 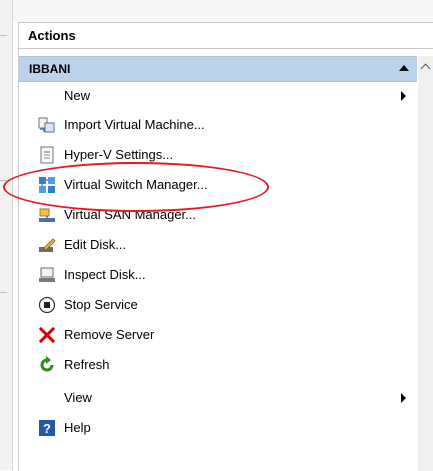 I want to click on virtual-san-icon, so click(x=47, y=215).